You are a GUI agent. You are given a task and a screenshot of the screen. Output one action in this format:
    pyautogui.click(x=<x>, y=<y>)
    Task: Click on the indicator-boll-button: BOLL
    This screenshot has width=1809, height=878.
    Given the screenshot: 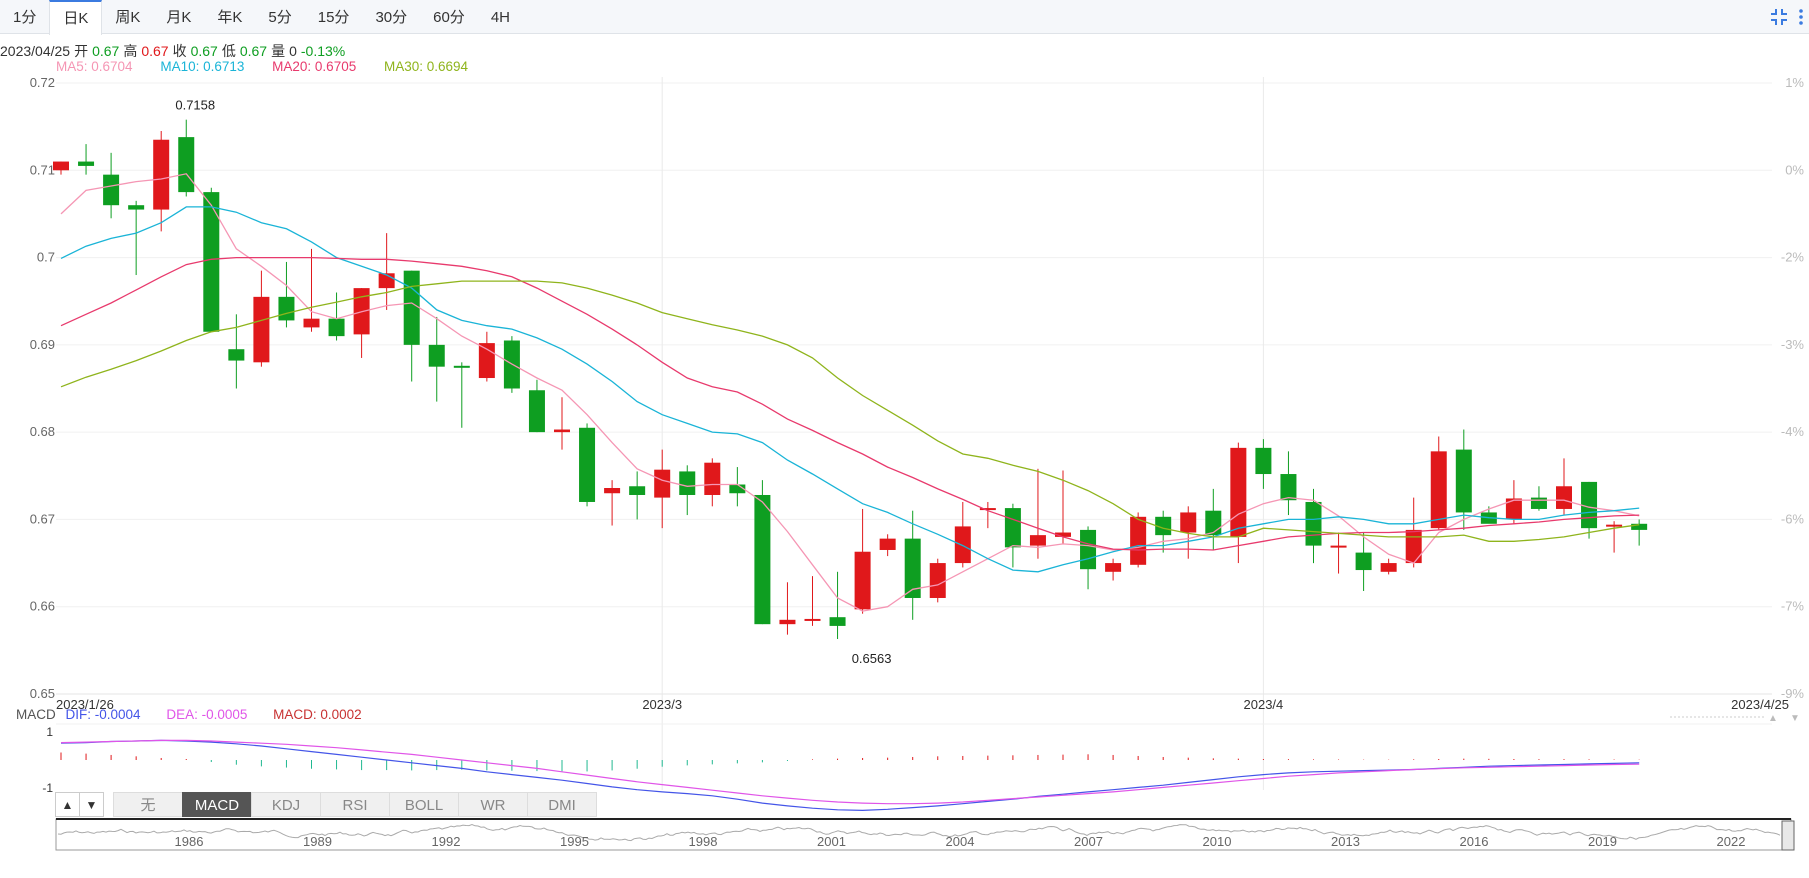 What is the action you would take?
    pyautogui.click(x=424, y=804)
    